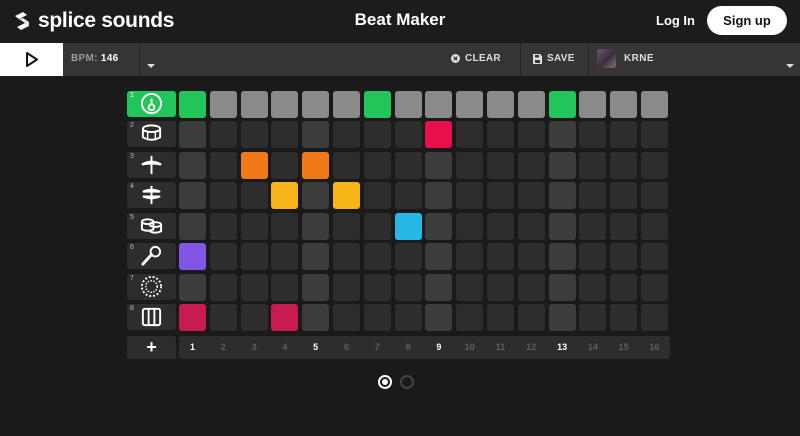  I want to click on kit-selector: KRNE, so click(625, 58).